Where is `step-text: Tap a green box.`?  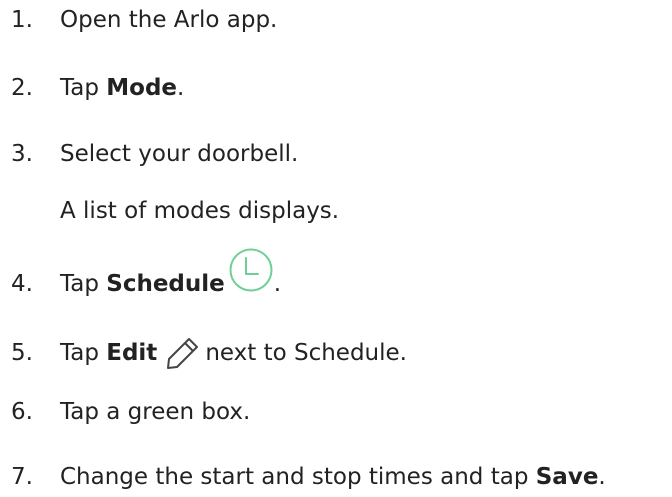
step-text: Tap a green box. is located at coordinates (155, 411).